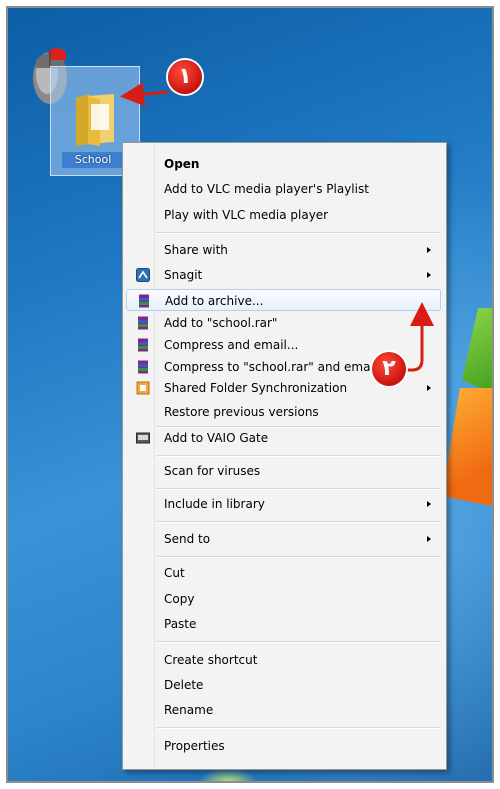  I want to click on menu-item-add-to-vlc-playlist: Add to VLC media player's Playlist, so click(283, 189).